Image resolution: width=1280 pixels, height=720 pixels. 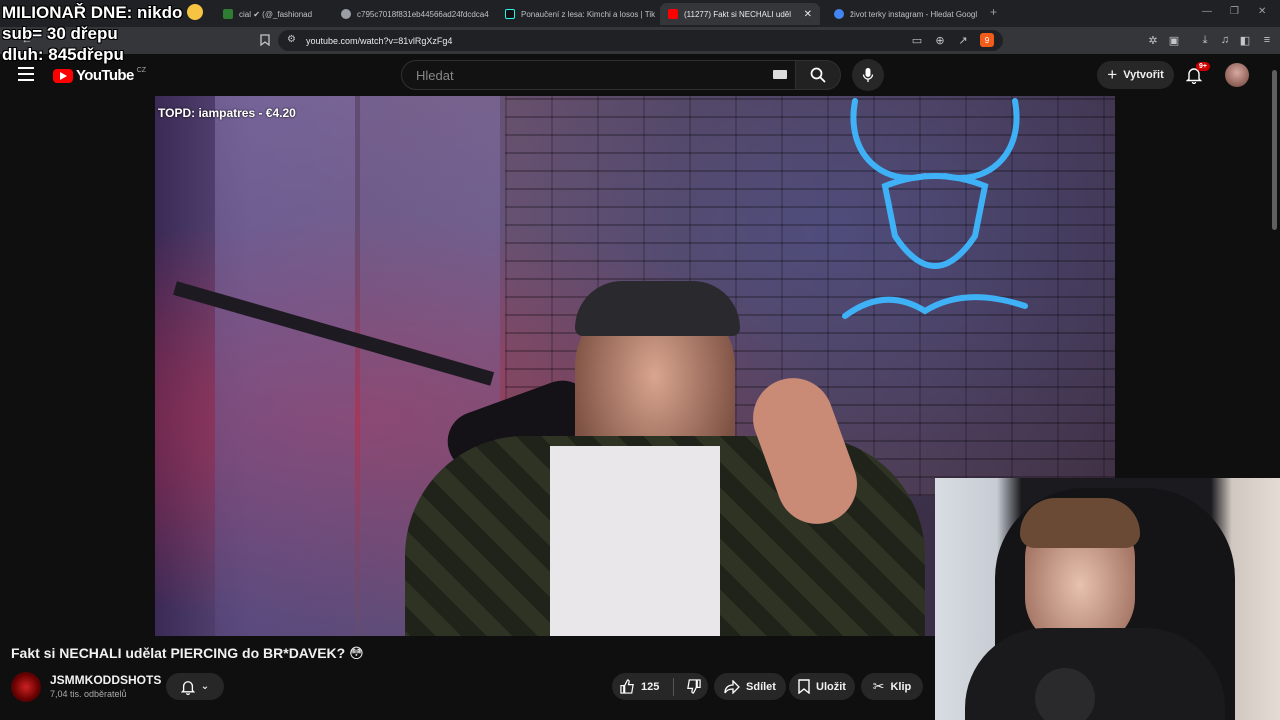 What do you see at coordinates (878, 686) in the screenshot?
I see `scissors-icon: ✂` at bounding box center [878, 686].